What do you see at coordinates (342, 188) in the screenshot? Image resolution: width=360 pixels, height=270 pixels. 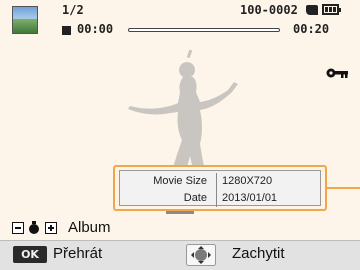 I see `callout-line` at bounding box center [342, 188].